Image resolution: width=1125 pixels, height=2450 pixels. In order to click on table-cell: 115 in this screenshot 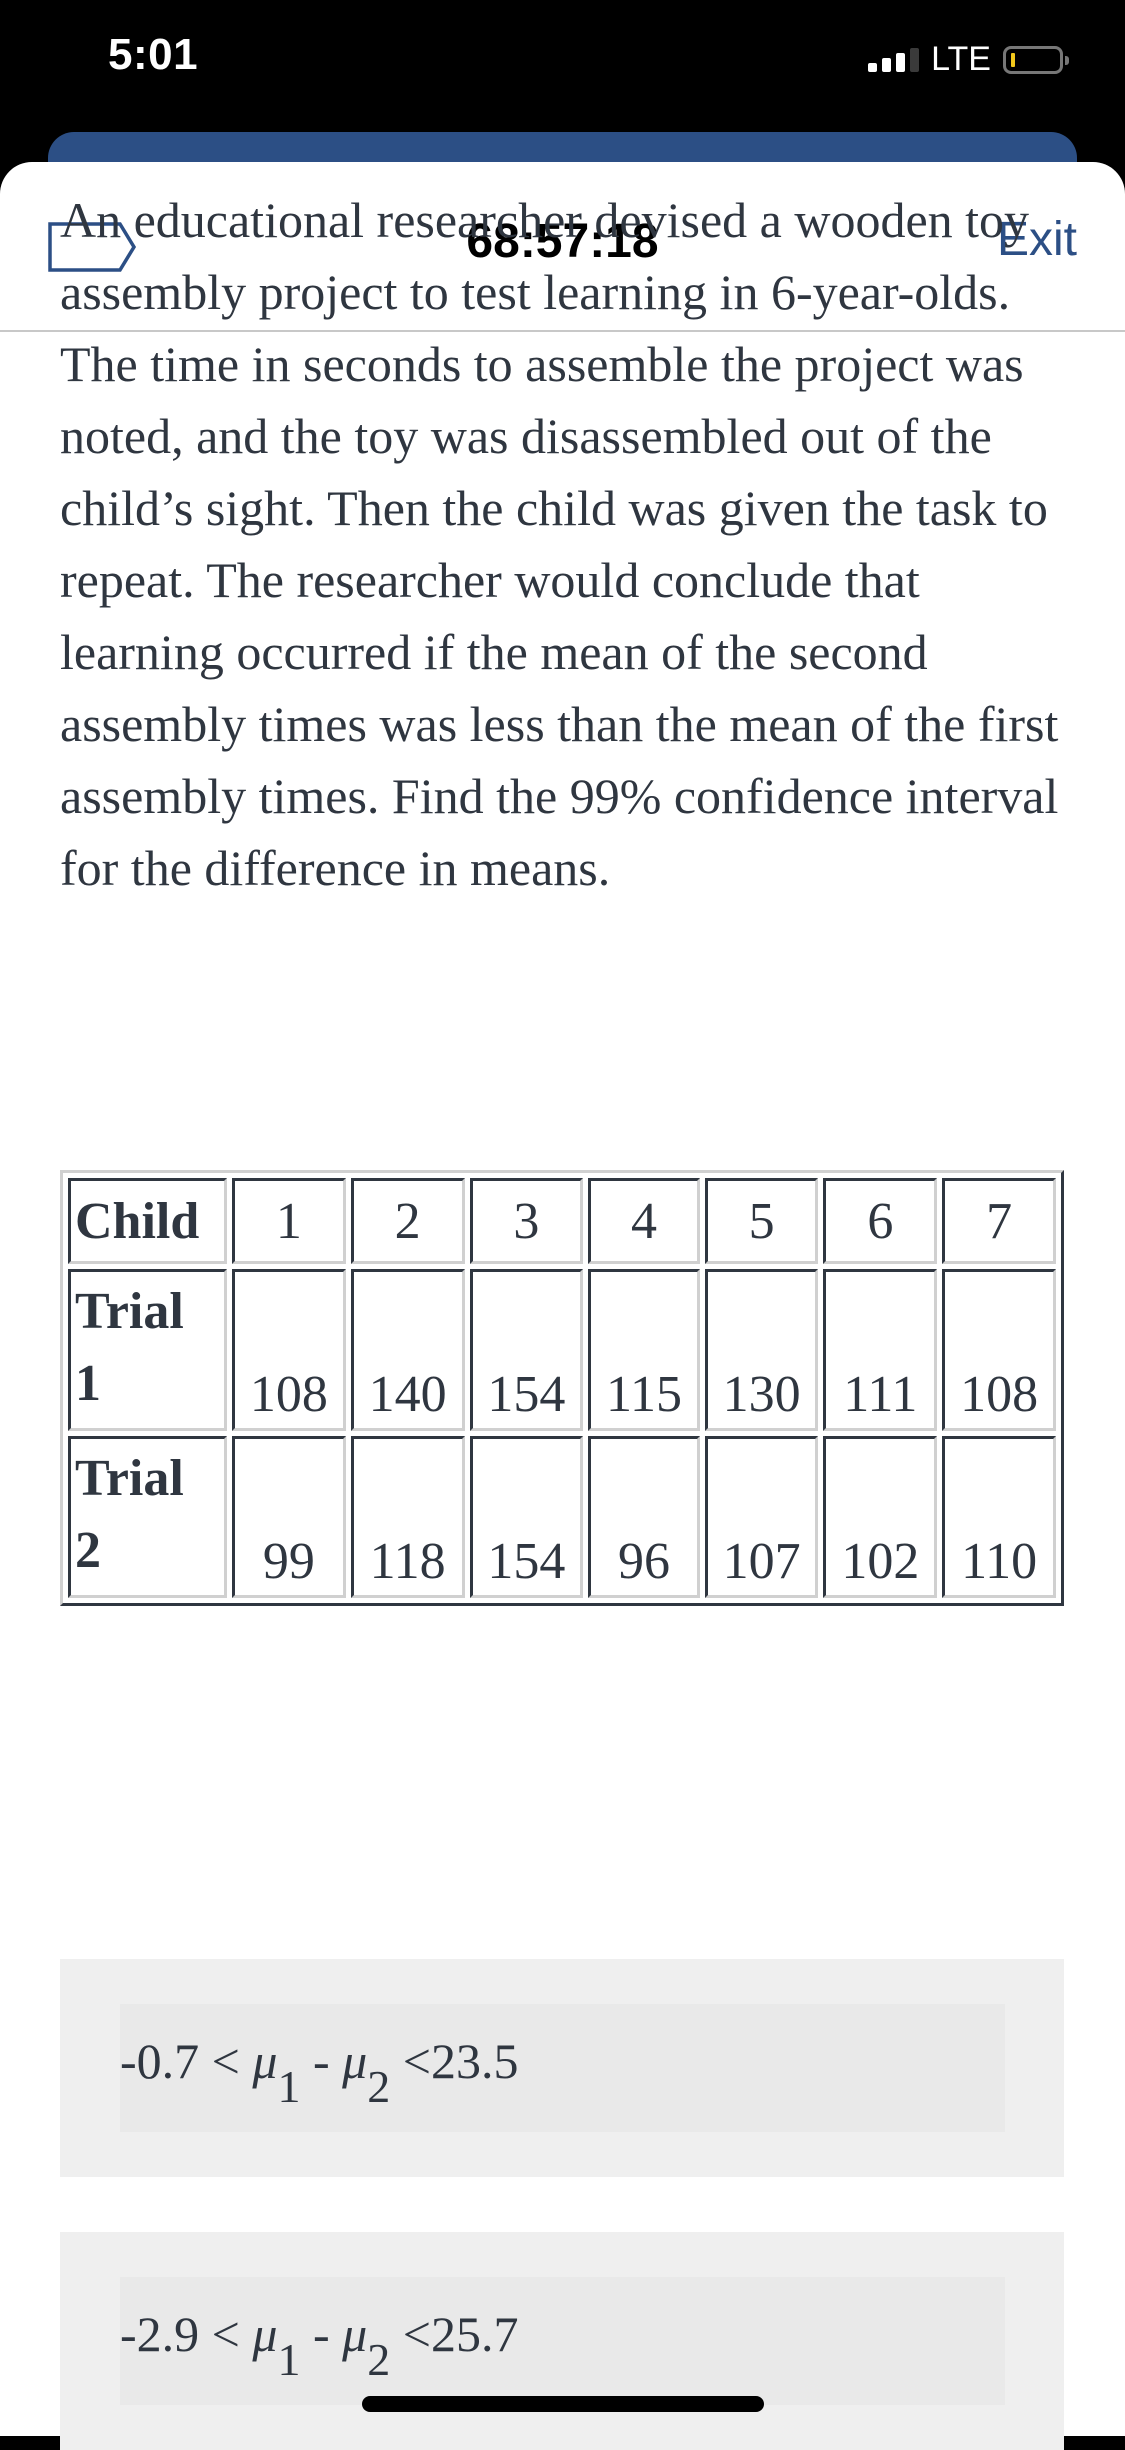, I will do `click(644, 1350)`.